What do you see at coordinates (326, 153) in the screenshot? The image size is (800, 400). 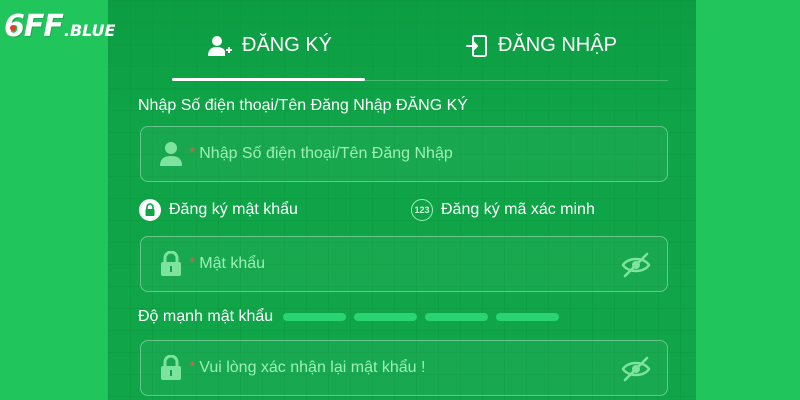 I see `username-placeholder-text: Nhập Số điện thoại/Tên Đăng Nhập` at bounding box center [326, 153].